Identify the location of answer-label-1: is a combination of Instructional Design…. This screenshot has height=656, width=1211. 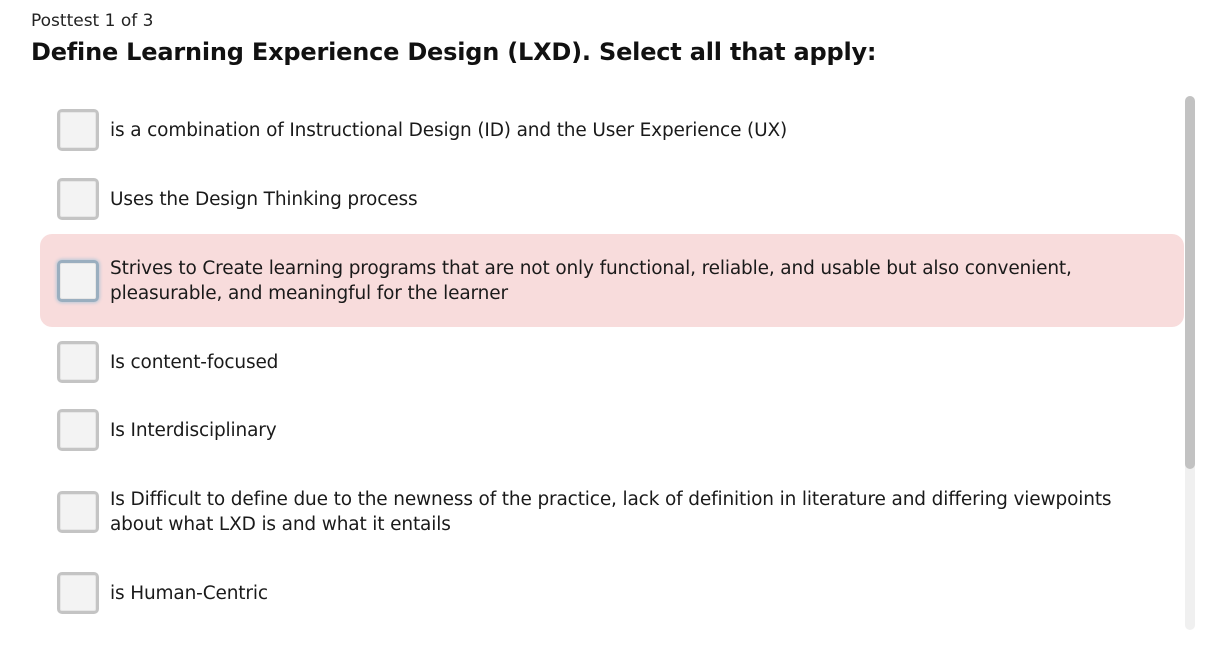
(448, 130).